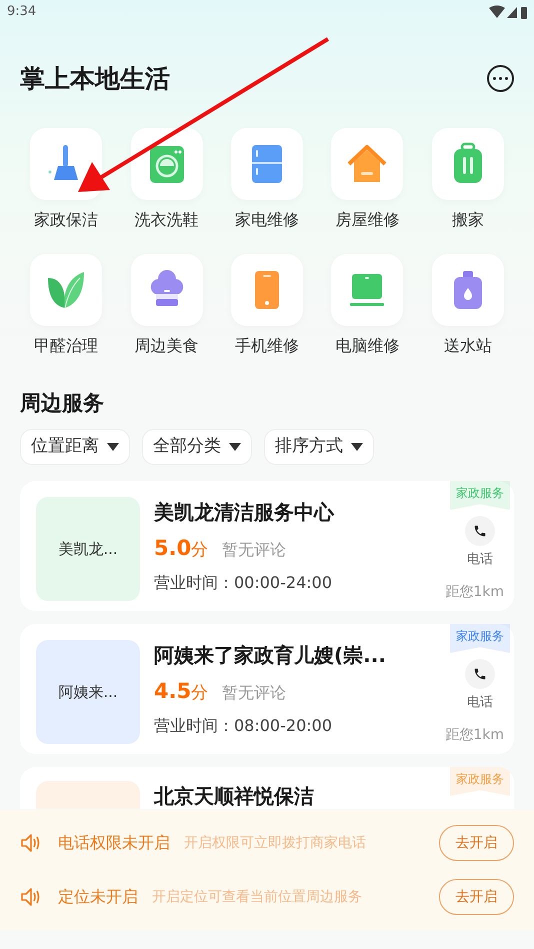 Image resolution: width=534 pixels, height=949 pixels. What do you see at coordinates (66, 306) in the screenshot?
I see `category-item: 甲醛治理` at bounding box center [66, 306].